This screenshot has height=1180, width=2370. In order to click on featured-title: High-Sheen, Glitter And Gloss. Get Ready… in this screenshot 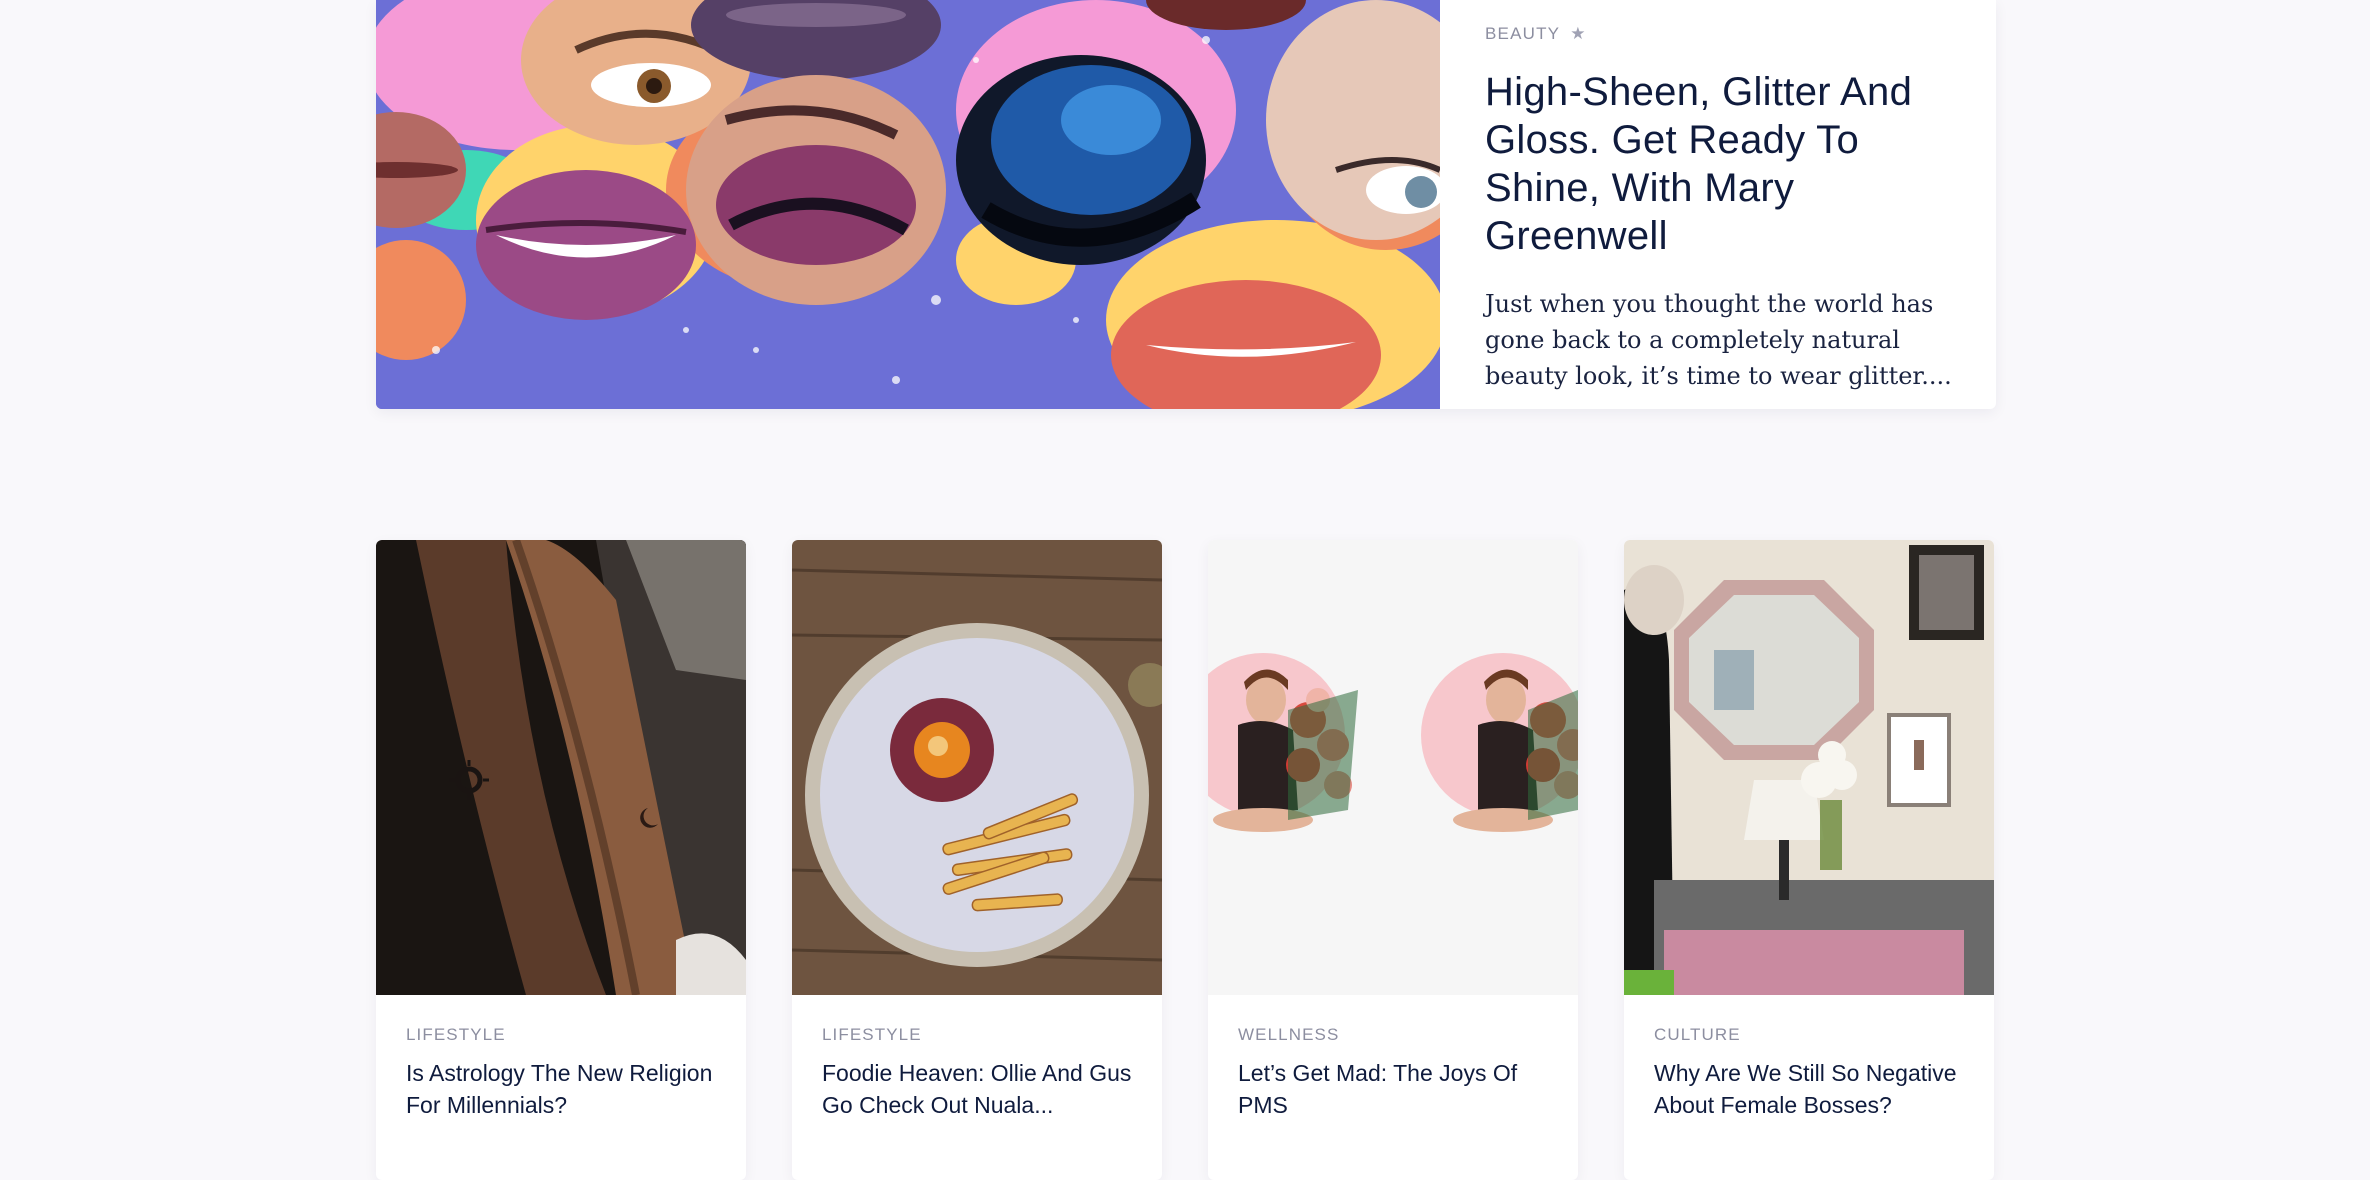, I will do `click(1718, 164)`.